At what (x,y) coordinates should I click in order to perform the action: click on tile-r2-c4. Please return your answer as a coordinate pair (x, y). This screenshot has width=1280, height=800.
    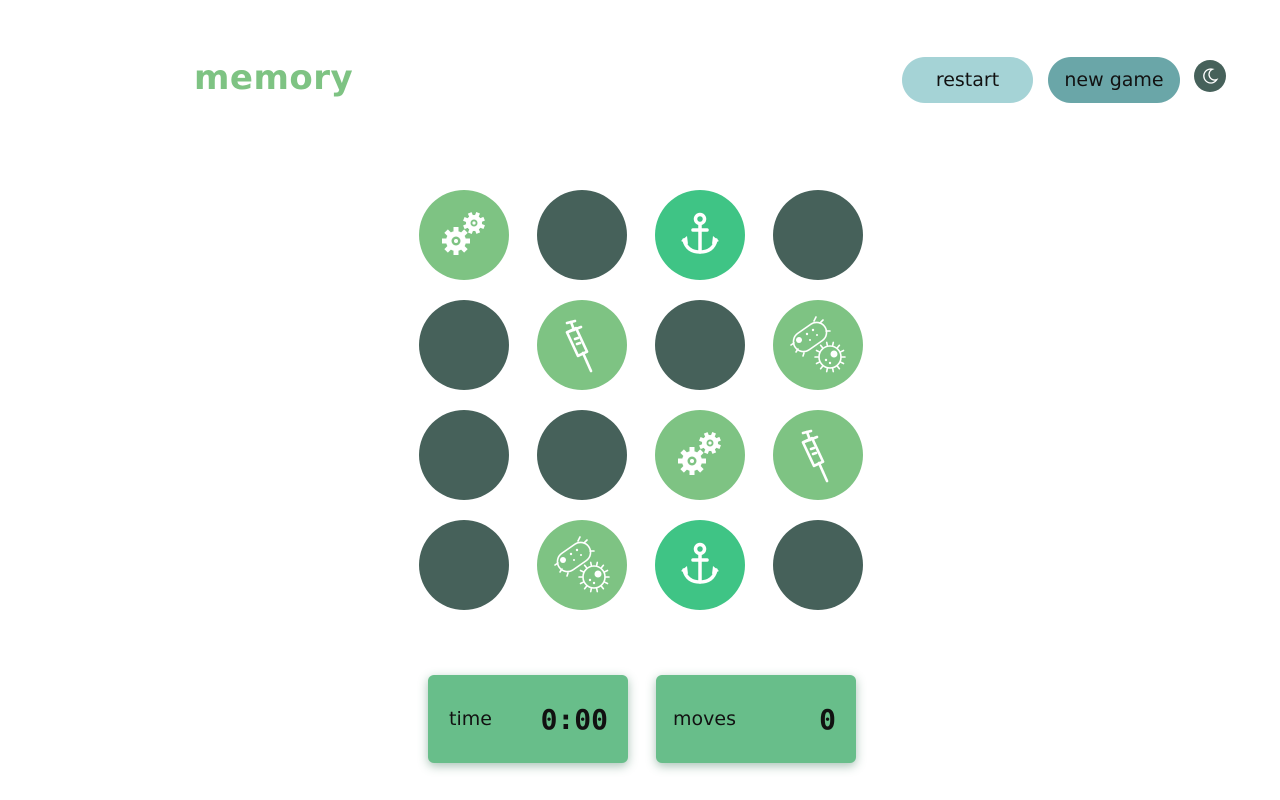
    Looking at the image, I should click on (818, 345).